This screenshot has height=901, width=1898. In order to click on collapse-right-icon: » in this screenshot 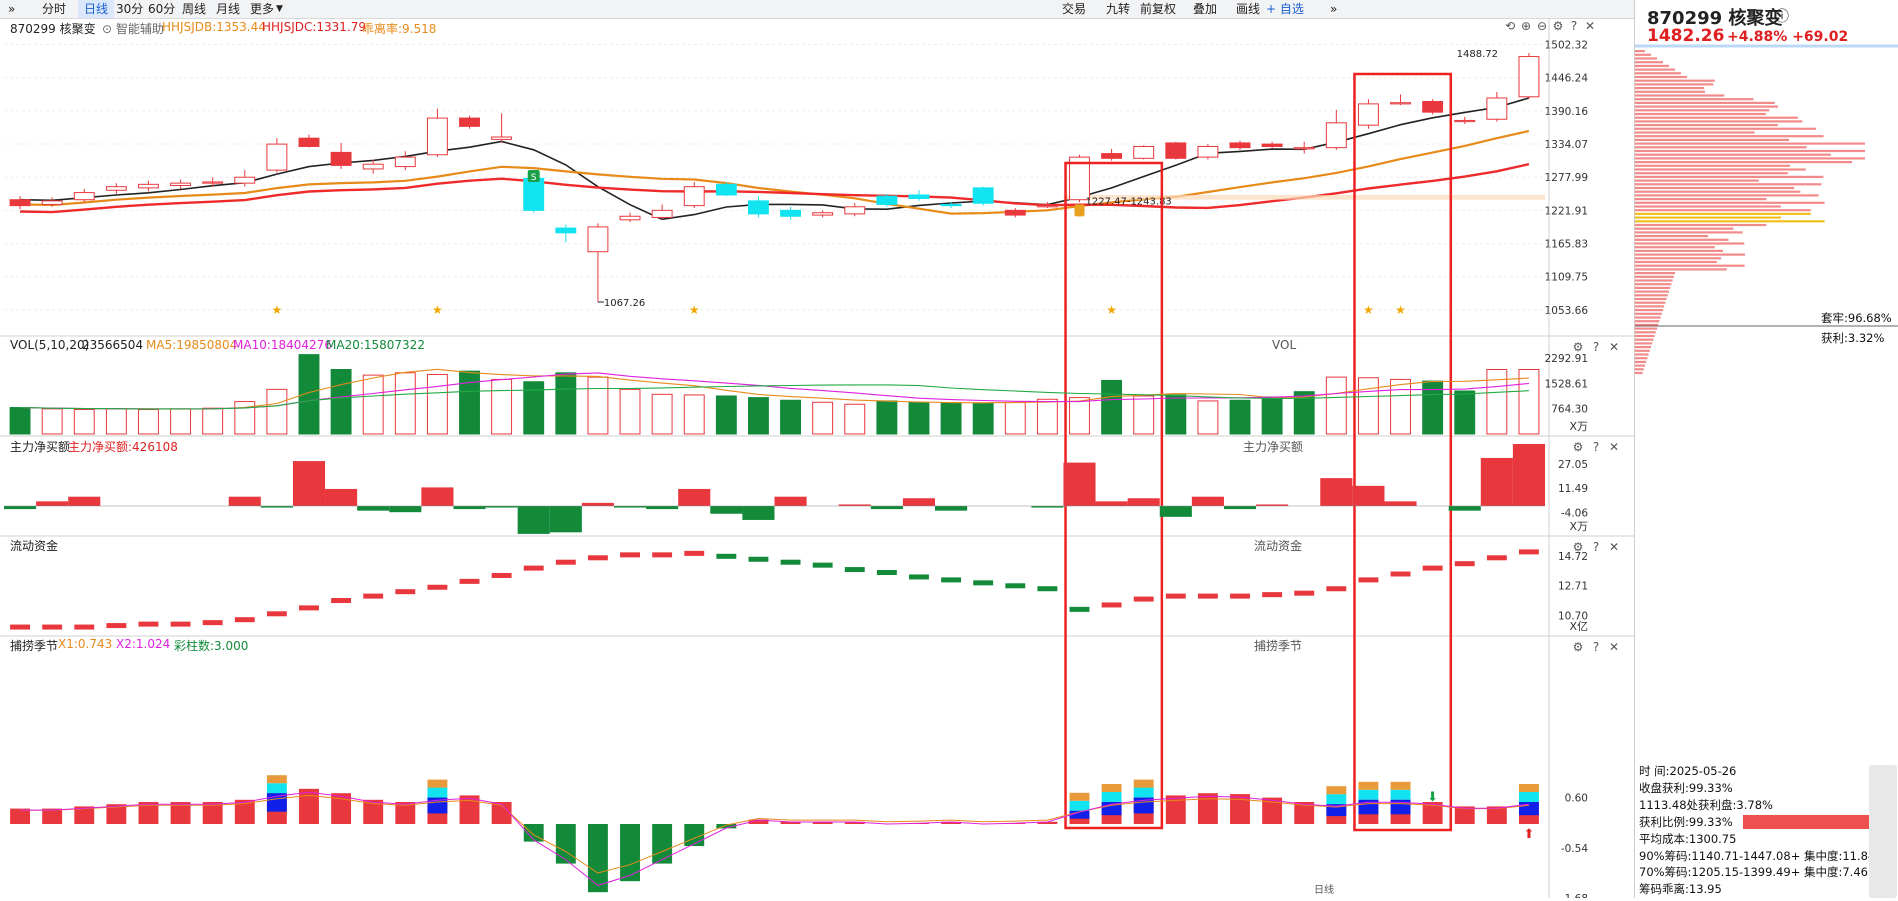, I will do `click(1333, 9)`.